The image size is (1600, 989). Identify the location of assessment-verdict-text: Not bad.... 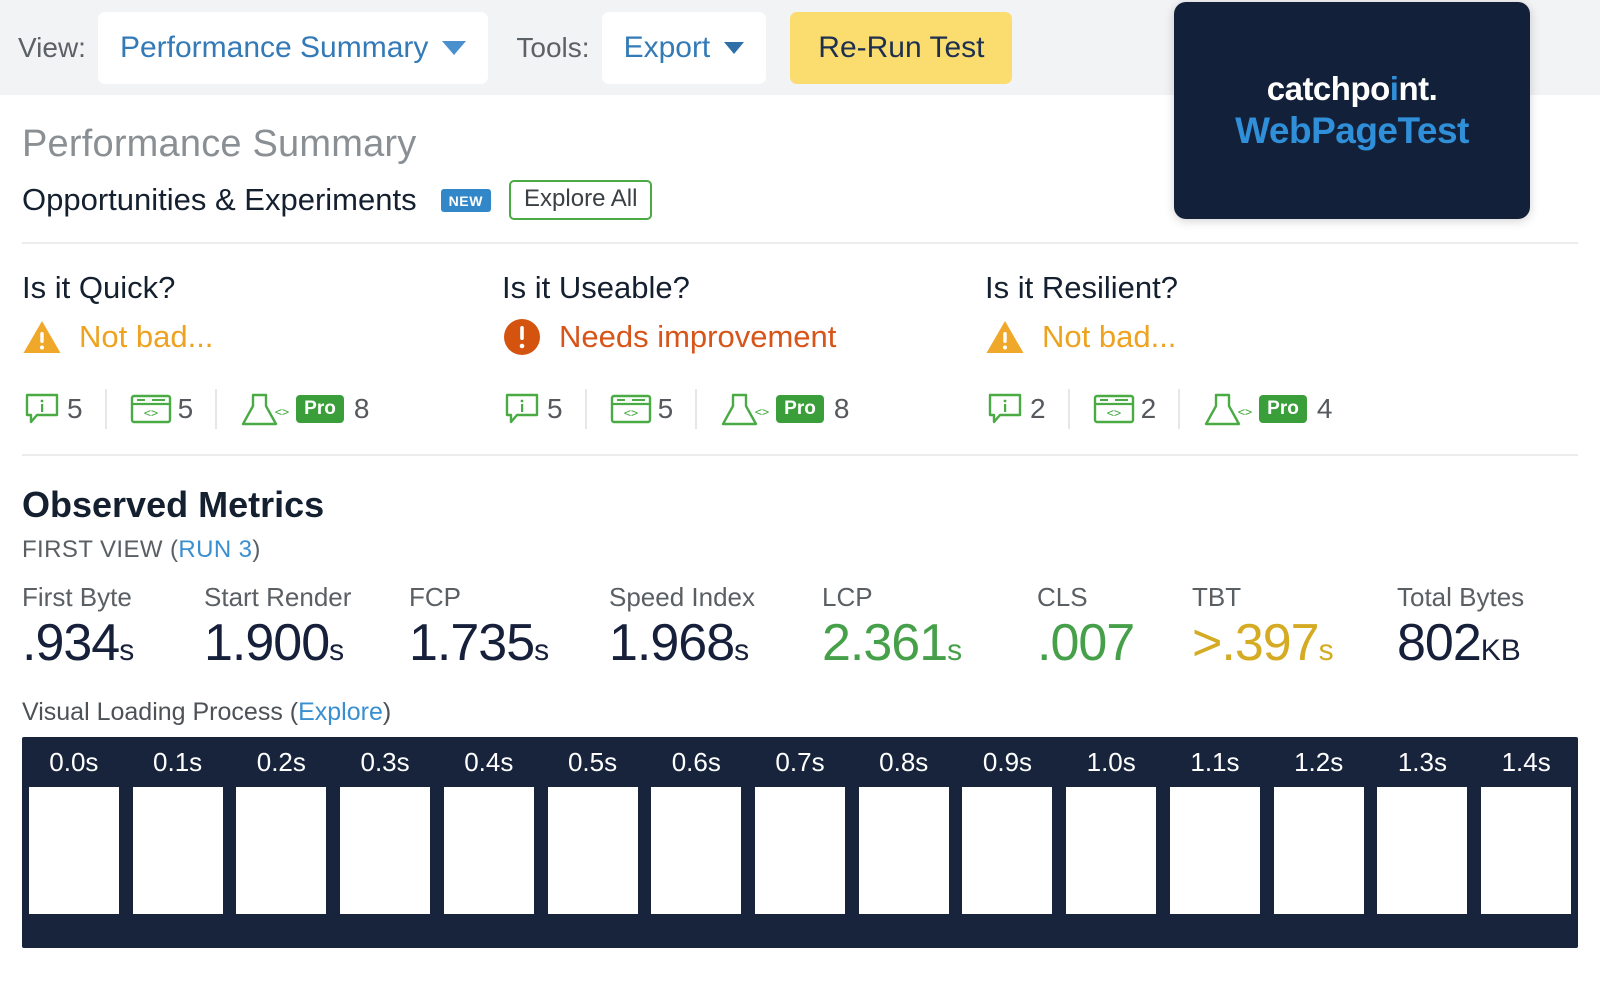
(1109, 336).